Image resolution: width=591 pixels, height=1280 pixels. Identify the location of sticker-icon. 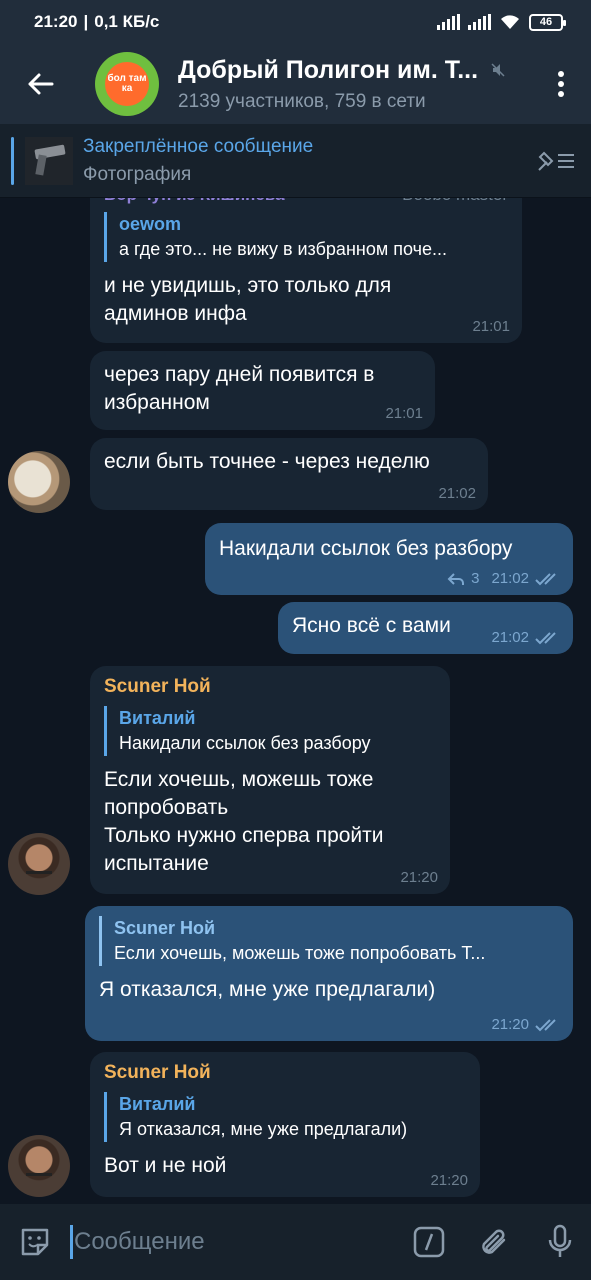
(35, 1242).